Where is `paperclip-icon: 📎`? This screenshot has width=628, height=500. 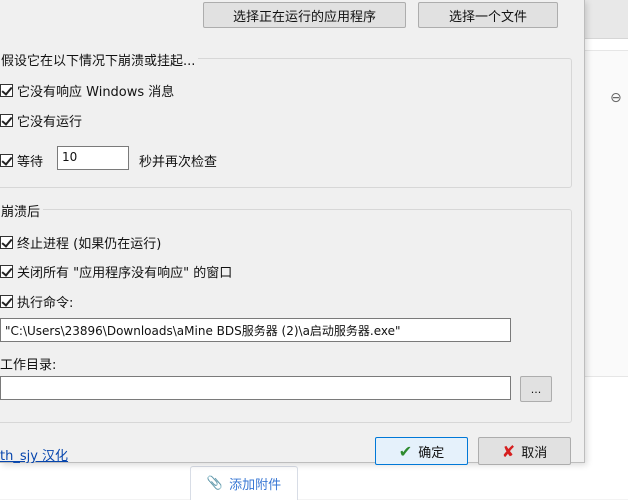 paperclip-icon: 📎 is located at coordinates (215, 483).